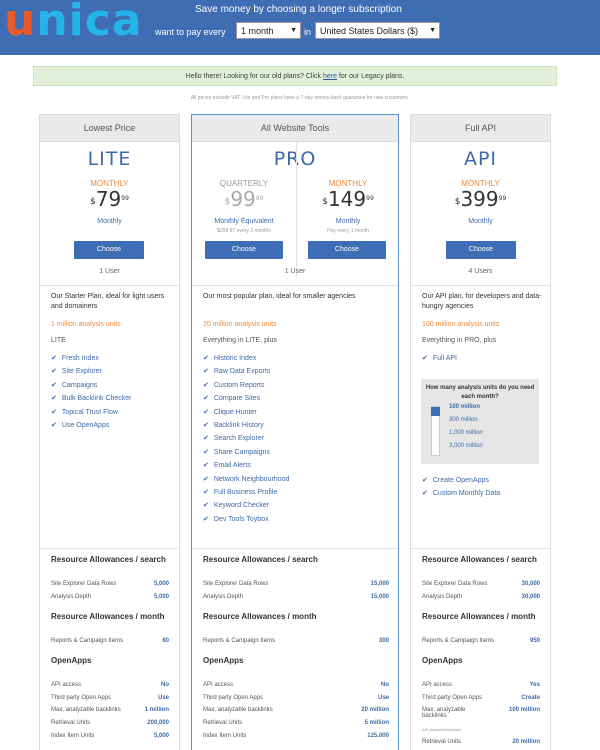 Image resolution: width=600 pixels, height=750 pixels. What do you see at coordinates (481, 713) in the screenshot?
I see `openapps-row: Max. analyzable backlinks 100 million` at bounding box center [481, 713].